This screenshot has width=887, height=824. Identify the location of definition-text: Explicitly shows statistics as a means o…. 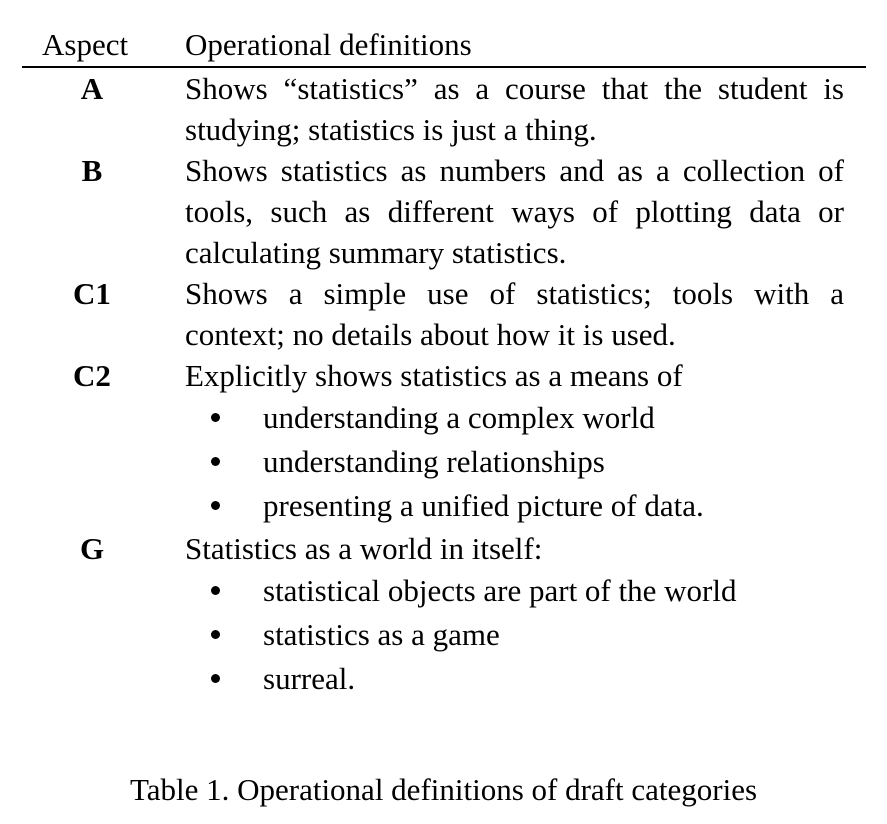
(434, 375).